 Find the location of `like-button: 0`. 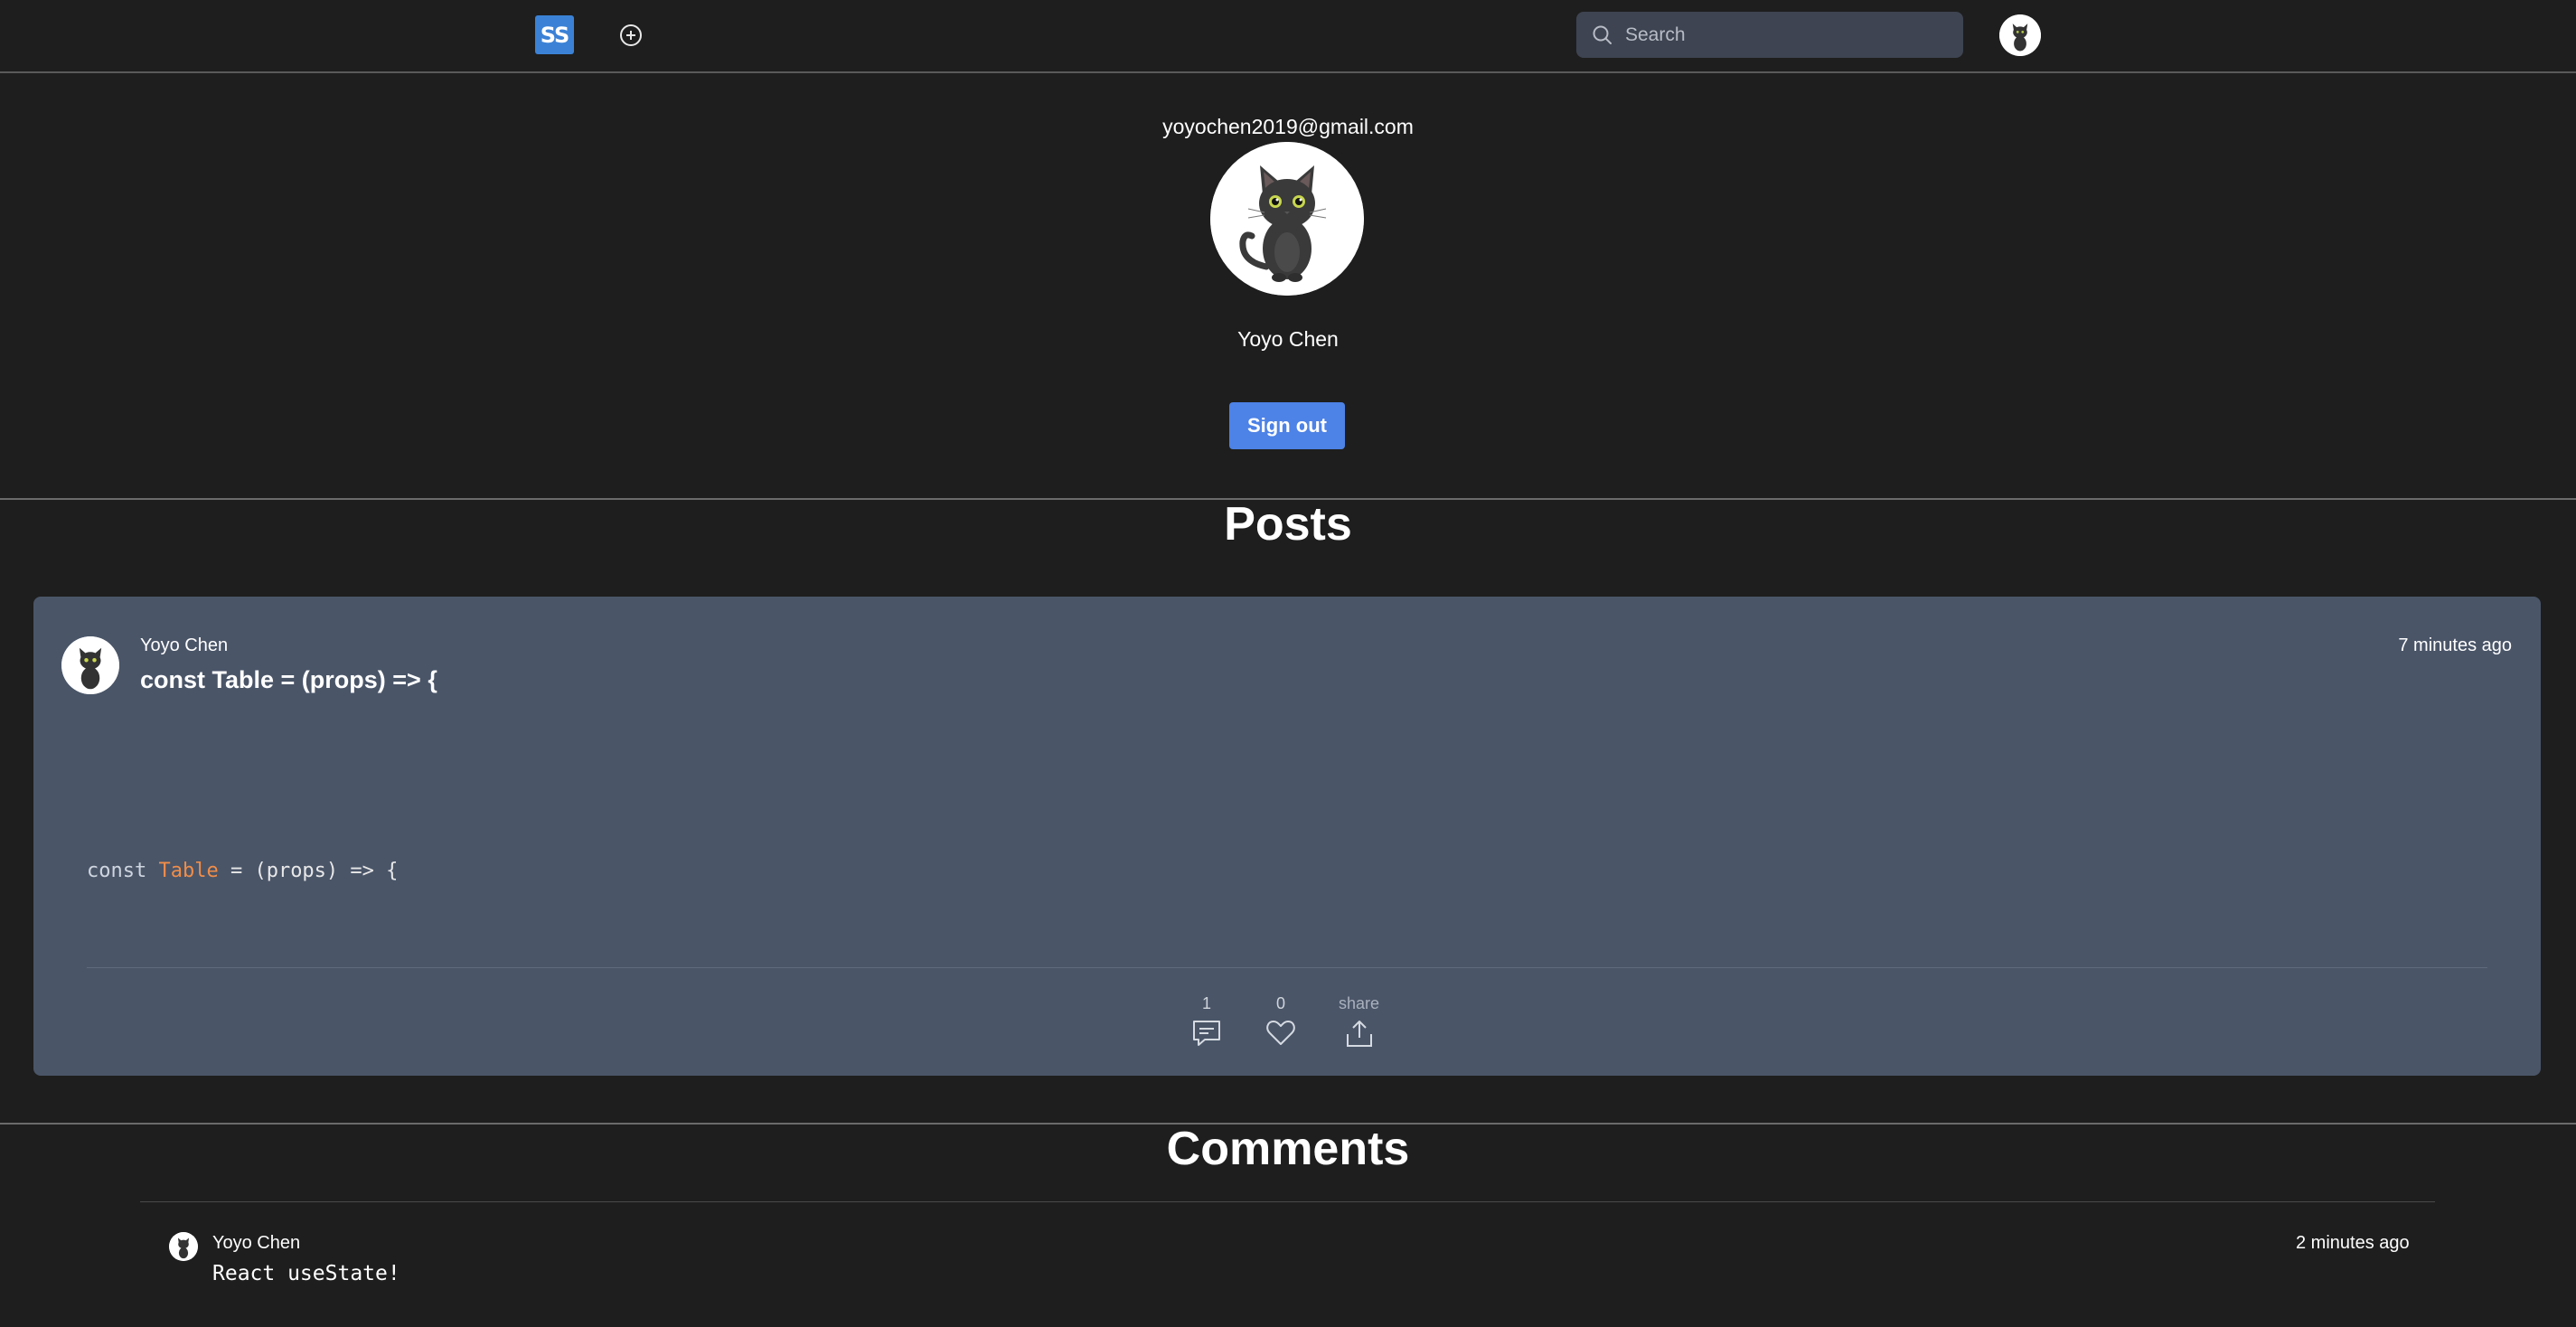

like-button: 0 is located at coordinates (1280, 1020).